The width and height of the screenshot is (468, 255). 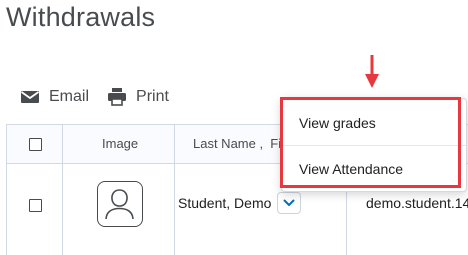 What do you see at coordinates (370, 142) in the screenshot?
I see `highlight-box` at bounding box center [370, 142].